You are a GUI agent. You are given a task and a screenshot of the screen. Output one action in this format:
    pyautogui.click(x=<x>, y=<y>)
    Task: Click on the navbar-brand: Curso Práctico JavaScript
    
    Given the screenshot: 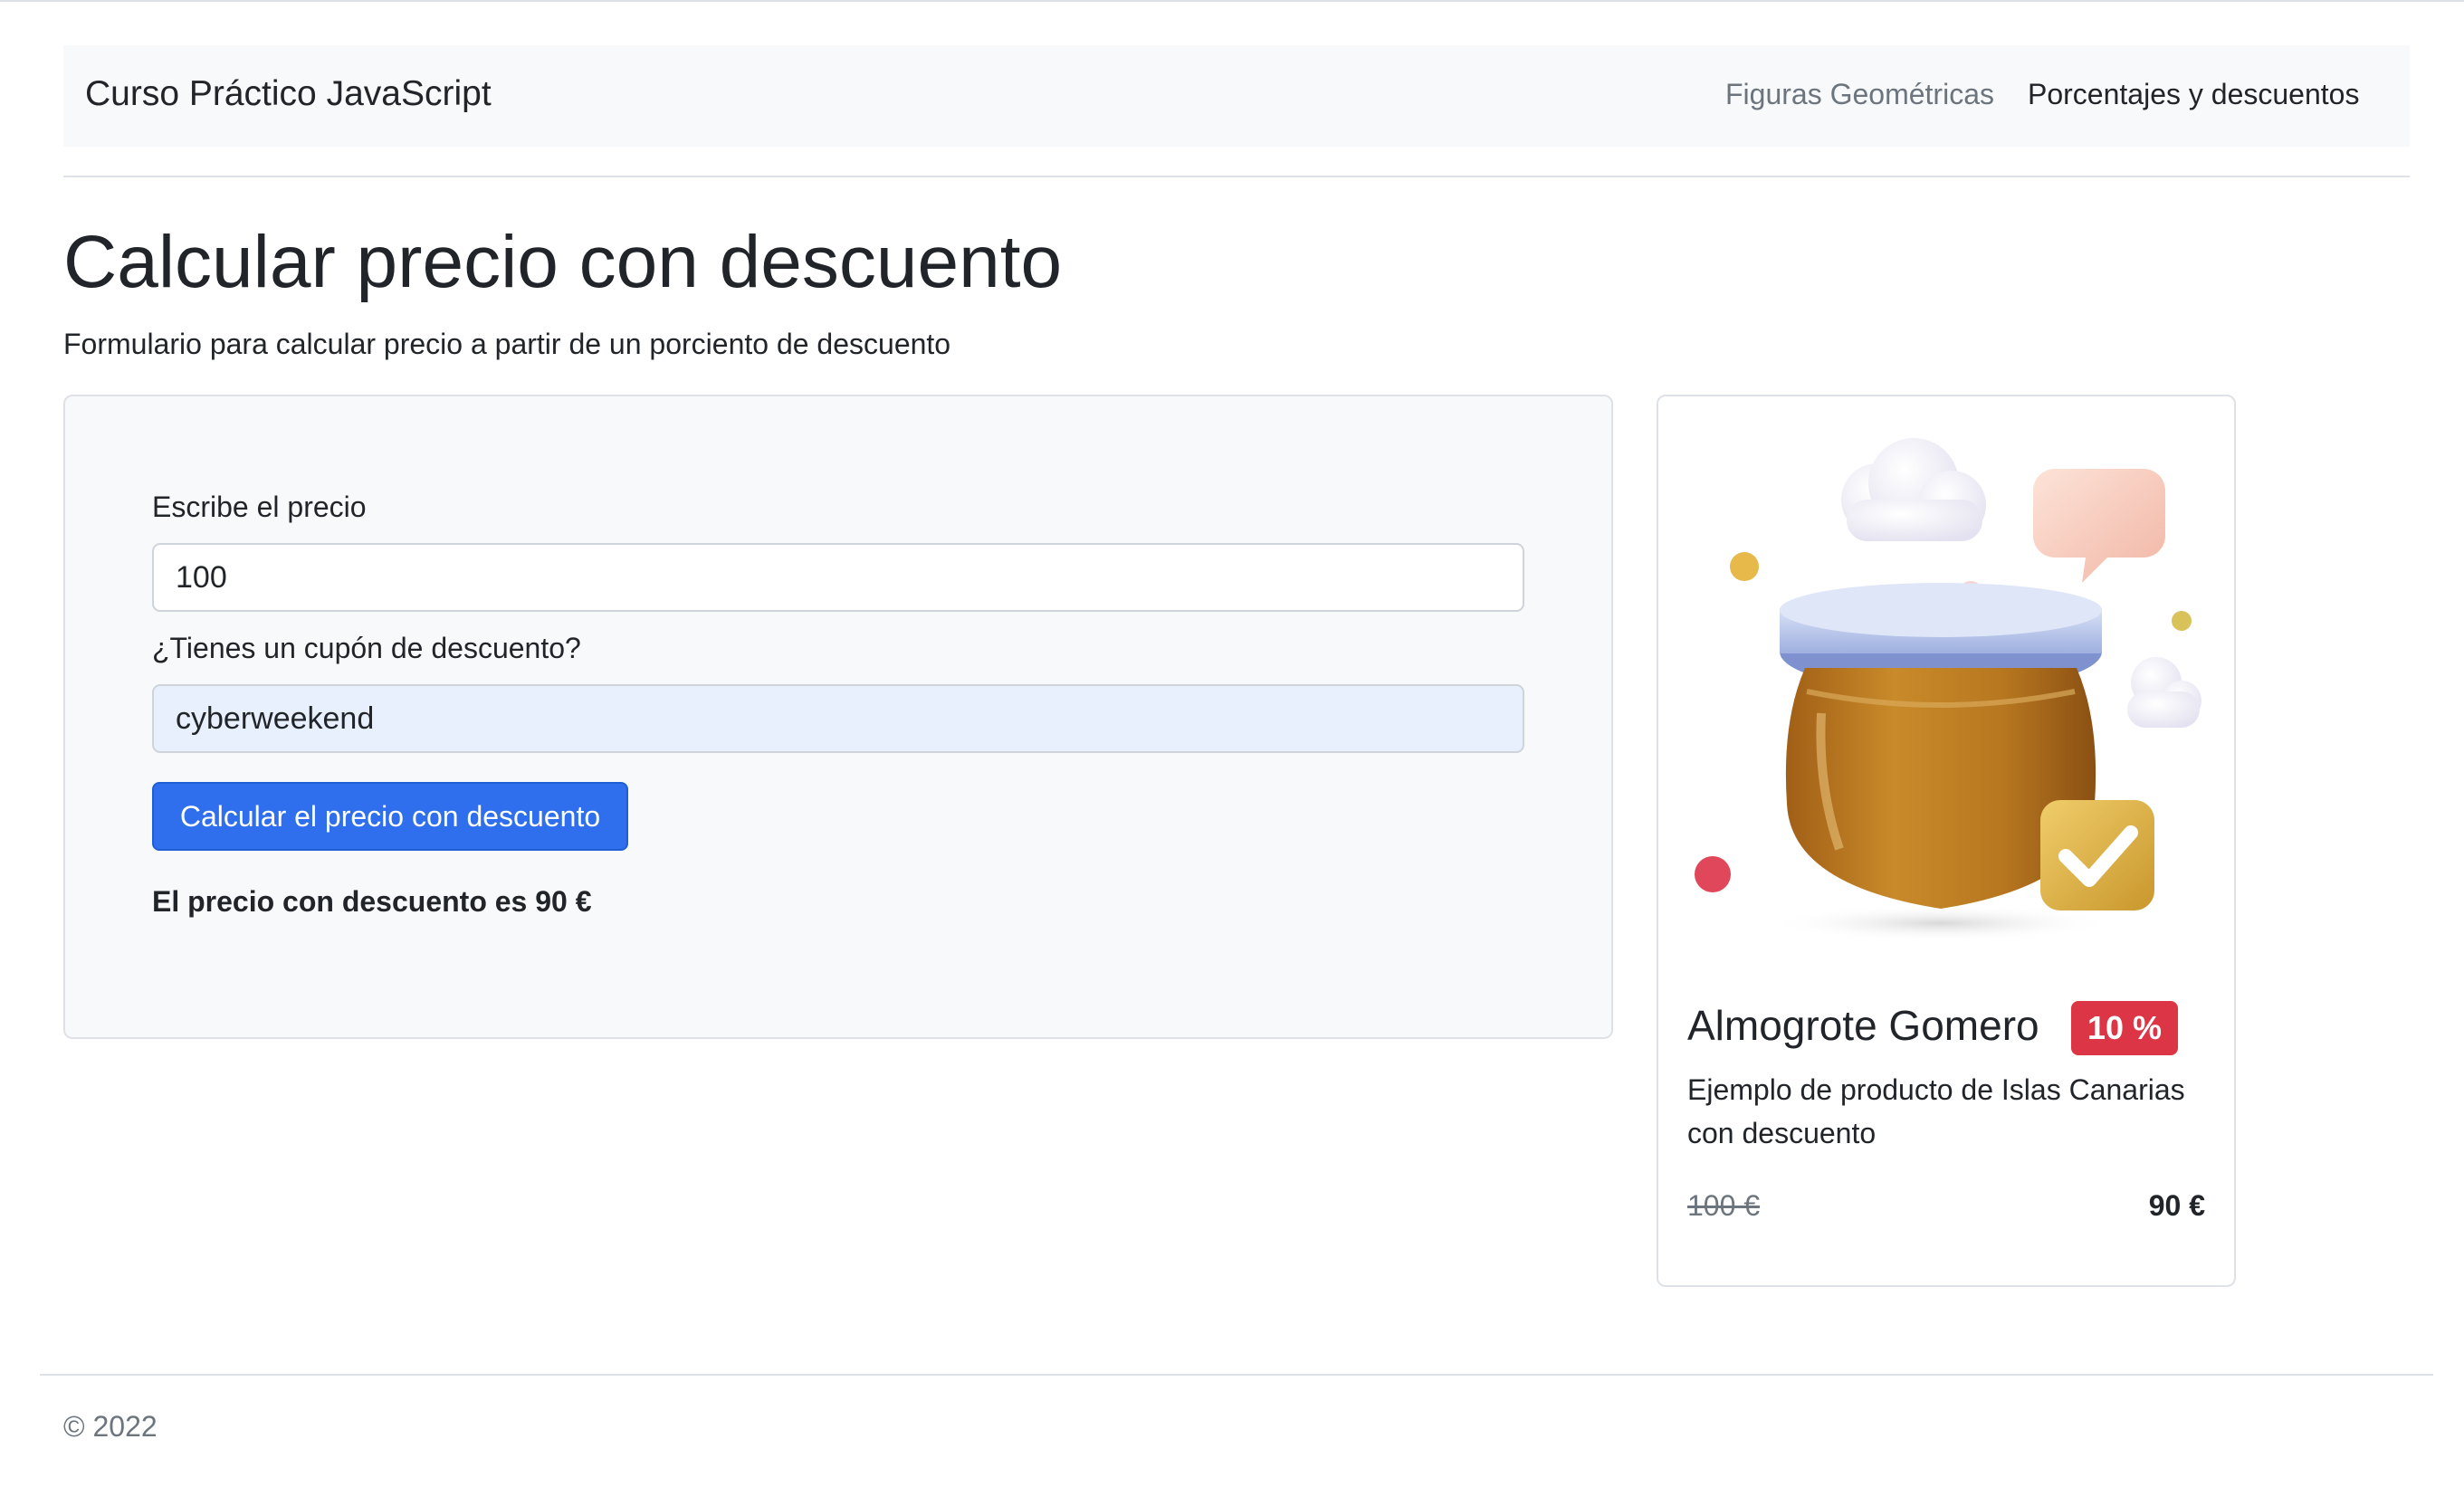 What is the action you would take?
    pyautogui.click(x=288, y=94)
    